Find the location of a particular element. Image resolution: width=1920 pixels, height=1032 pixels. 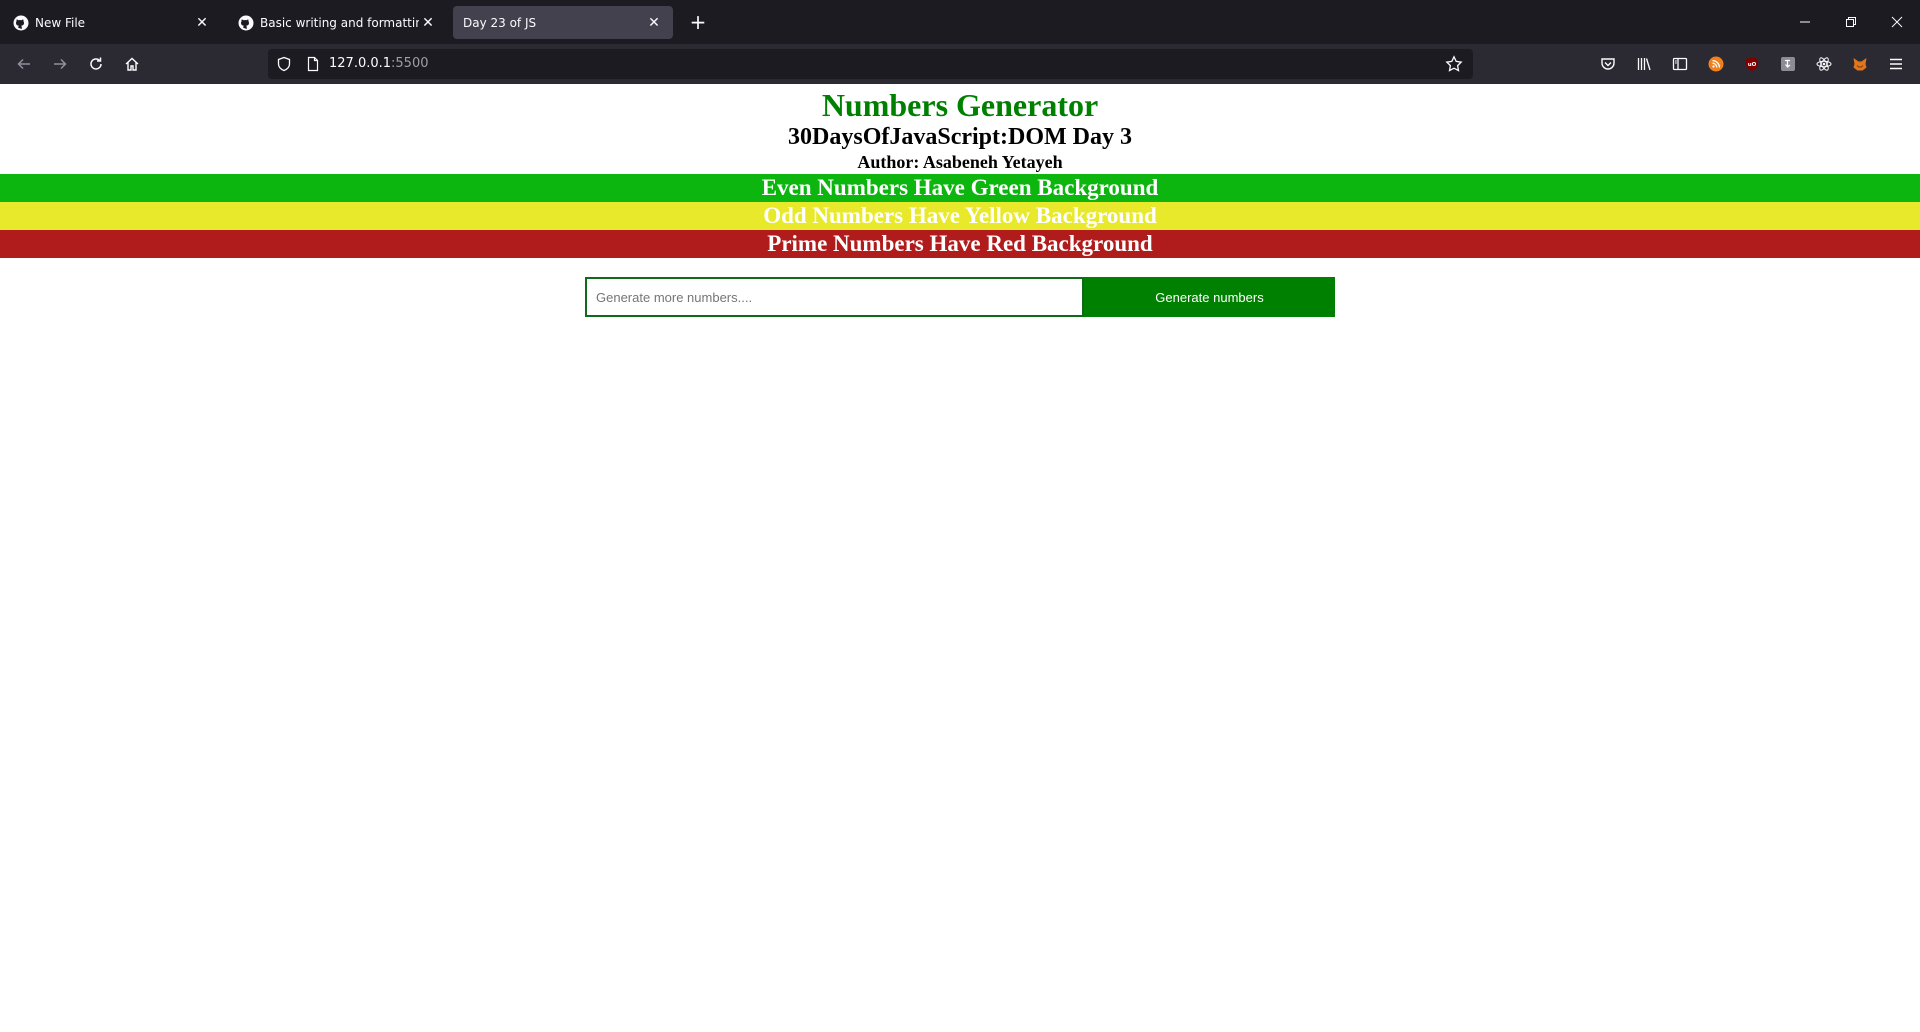

menu-icon is located at coordinates (1896, 64).